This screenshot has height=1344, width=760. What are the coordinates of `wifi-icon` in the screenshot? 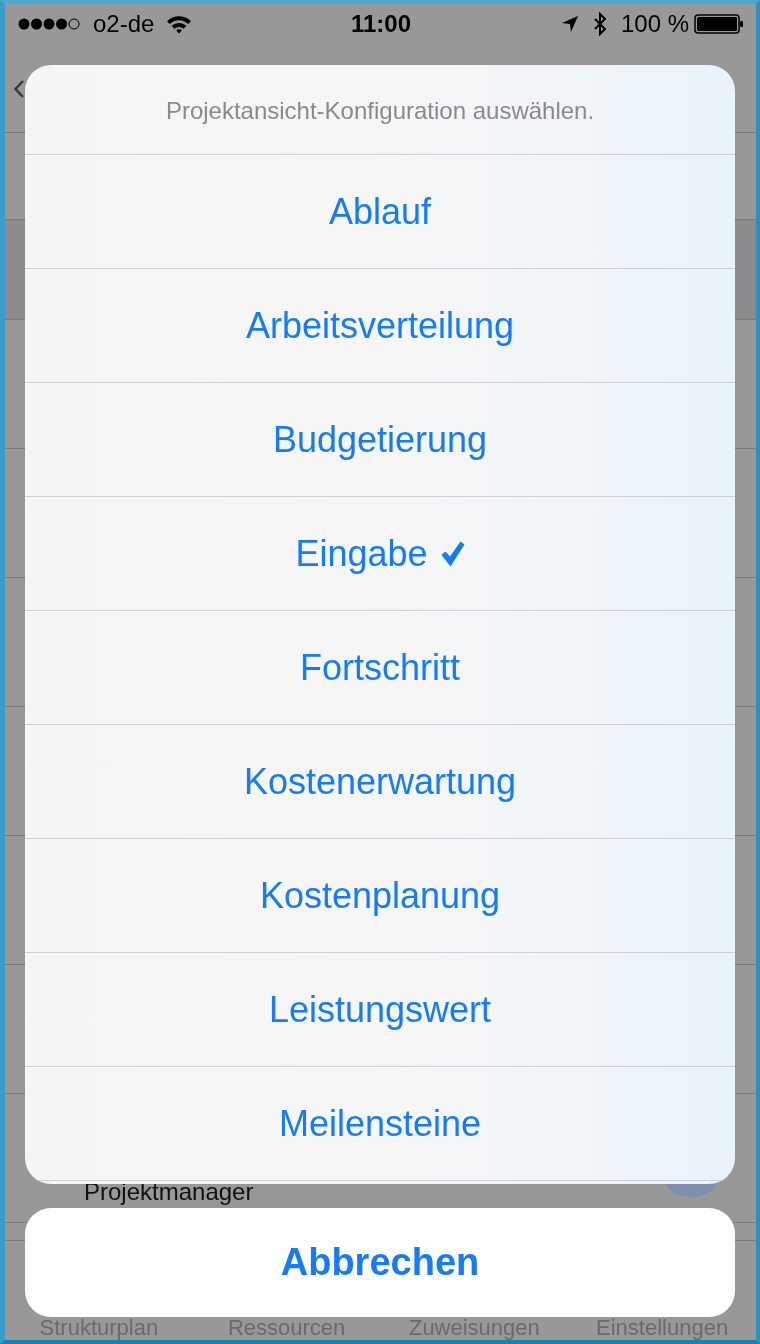 It's located at (179, 24).